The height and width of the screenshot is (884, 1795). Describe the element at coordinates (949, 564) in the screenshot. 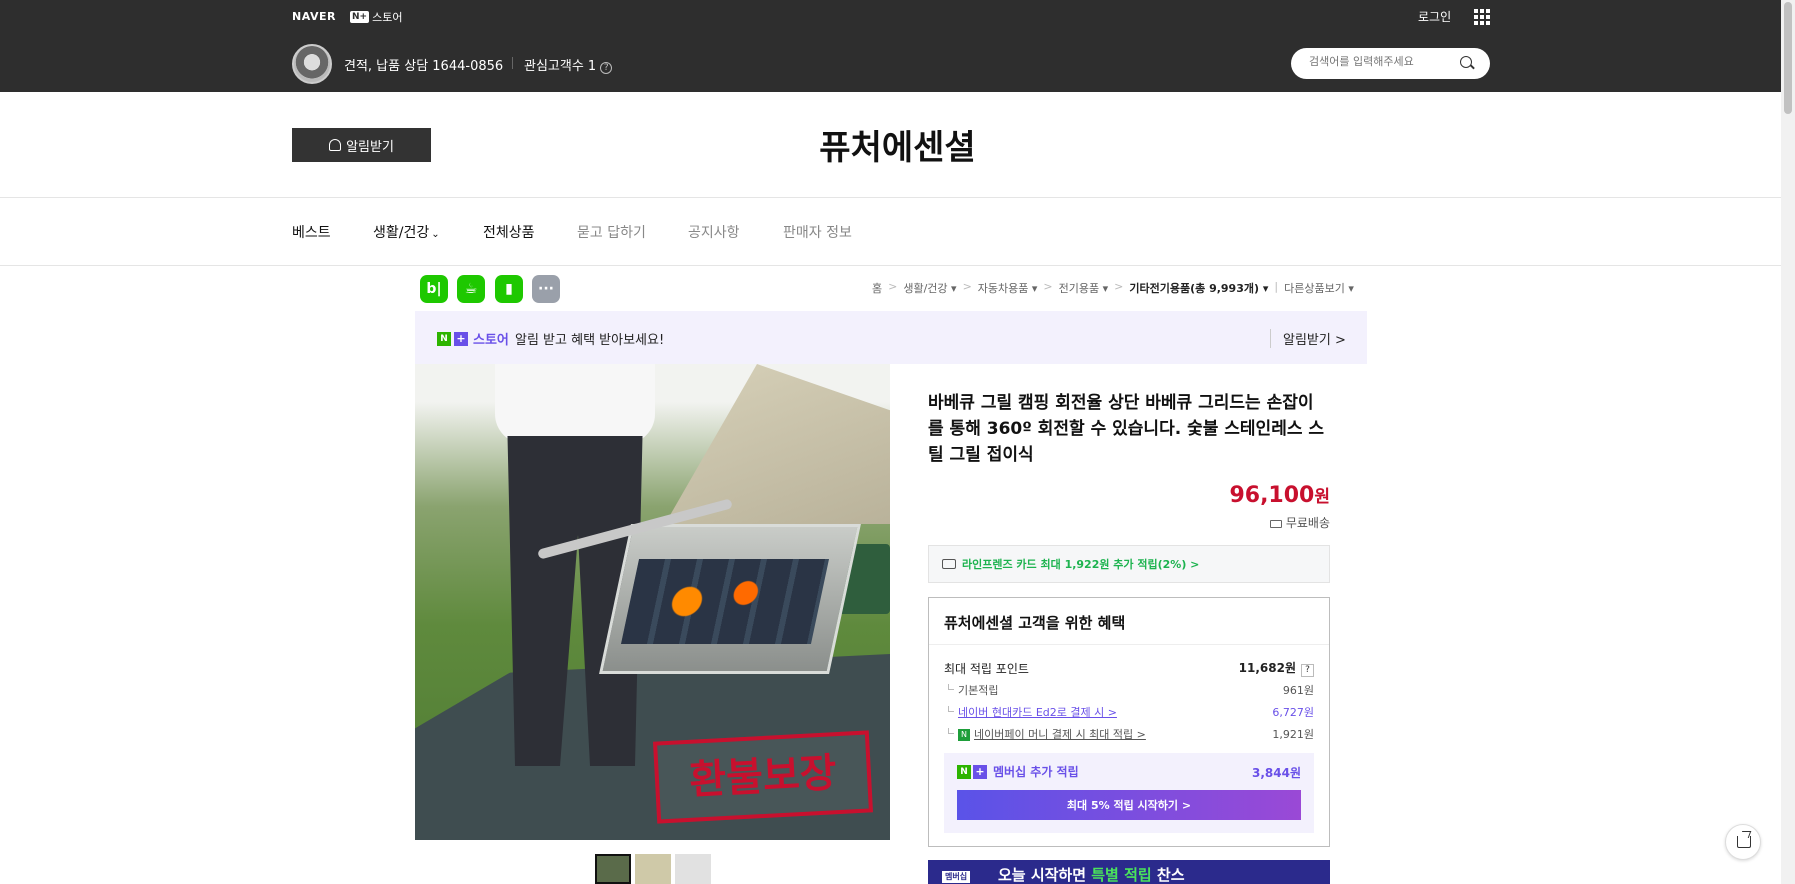

I see `card-icon` at that location.